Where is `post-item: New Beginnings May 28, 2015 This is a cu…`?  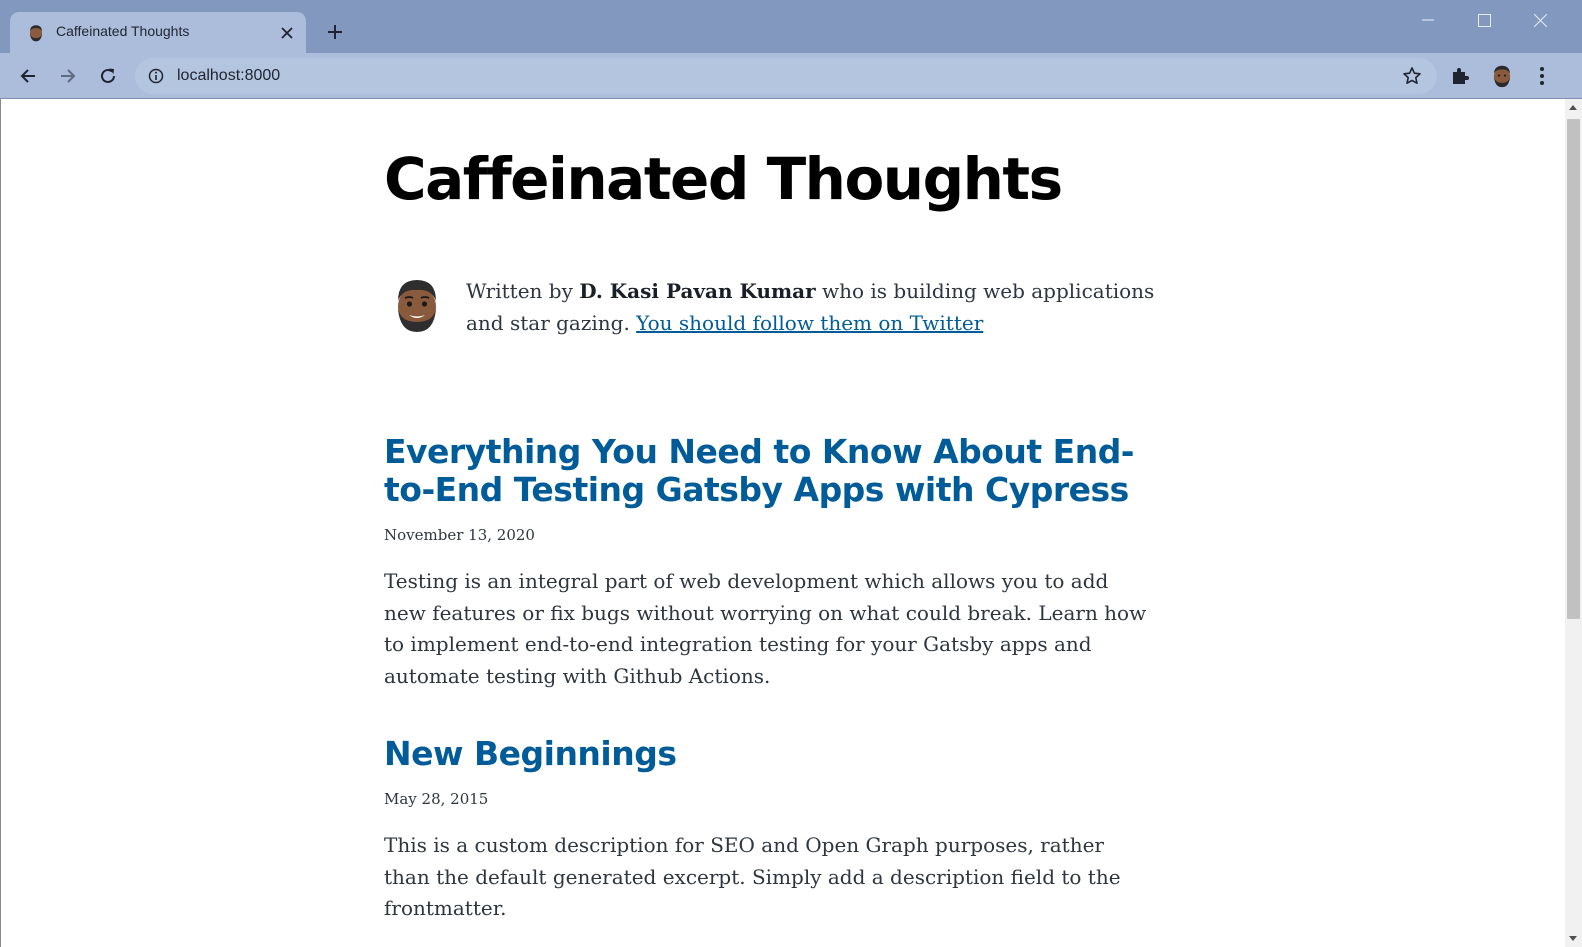
post-item: New Beginnings May 28, 2015 This is a cu… is located at coordinates (774, 830).